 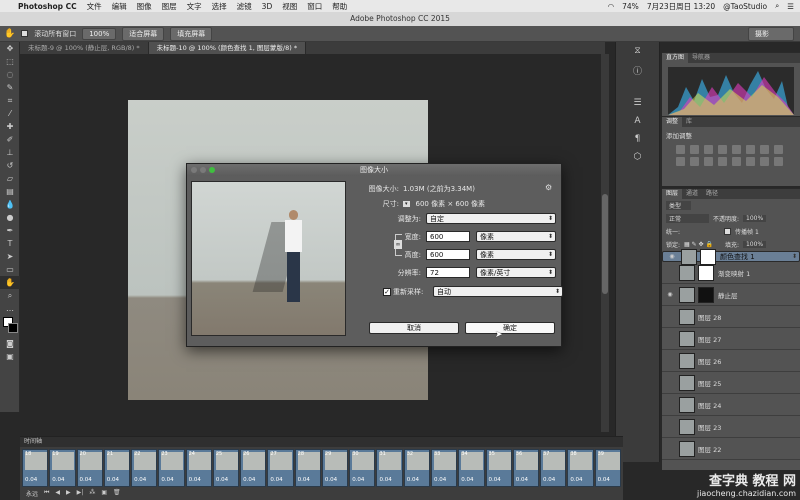 I want to click on width-unit-select: 像素, so click(x=516, y=236).